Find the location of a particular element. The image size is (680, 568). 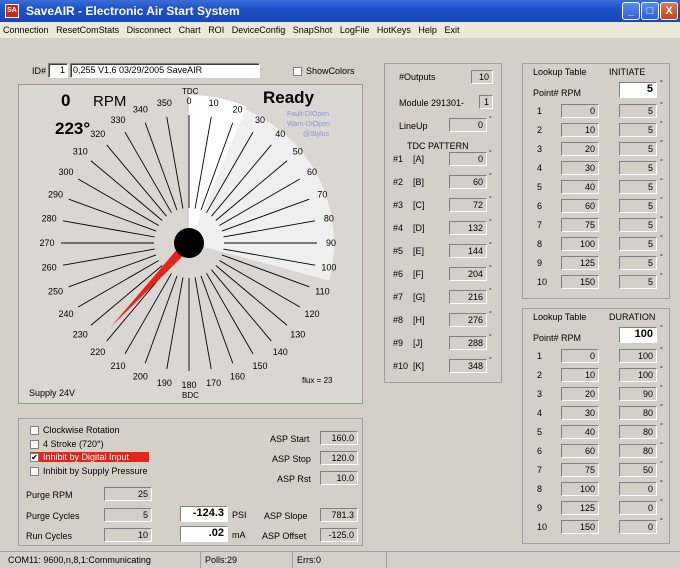

initiate-rpm: 40 is located at coordinates (580, 187).